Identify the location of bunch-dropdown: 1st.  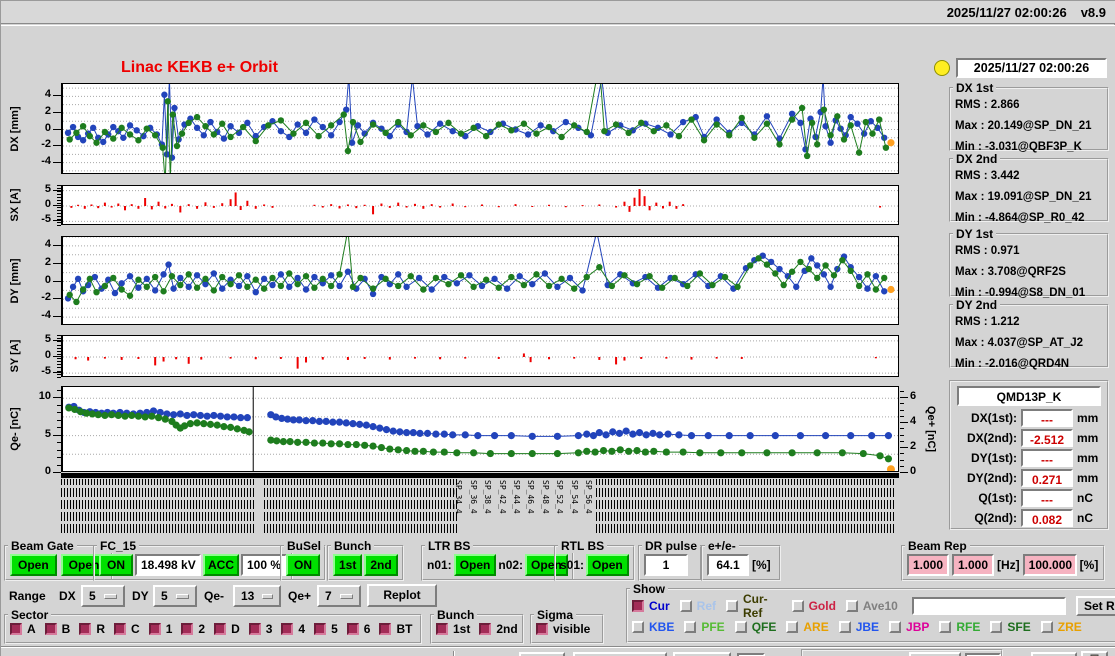
(702, 654).